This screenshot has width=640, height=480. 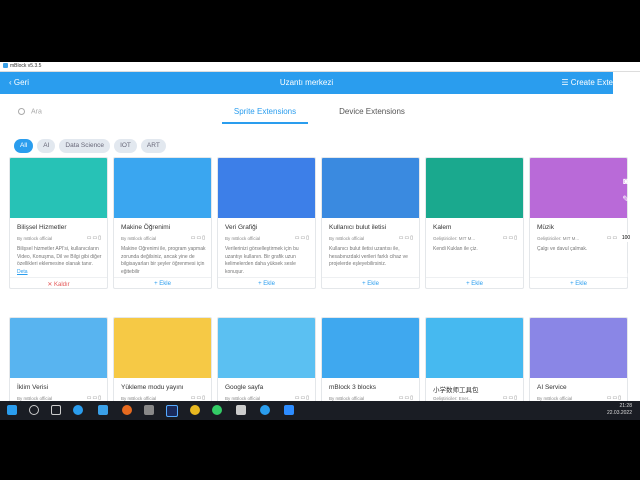 What do you see at coordinates (627, 247) in the screenshot?
I see `recorder-sidebar: ◙ ✎ 100 ⏸ ⏹ 00:01:54` at bounding box center [627, 247].